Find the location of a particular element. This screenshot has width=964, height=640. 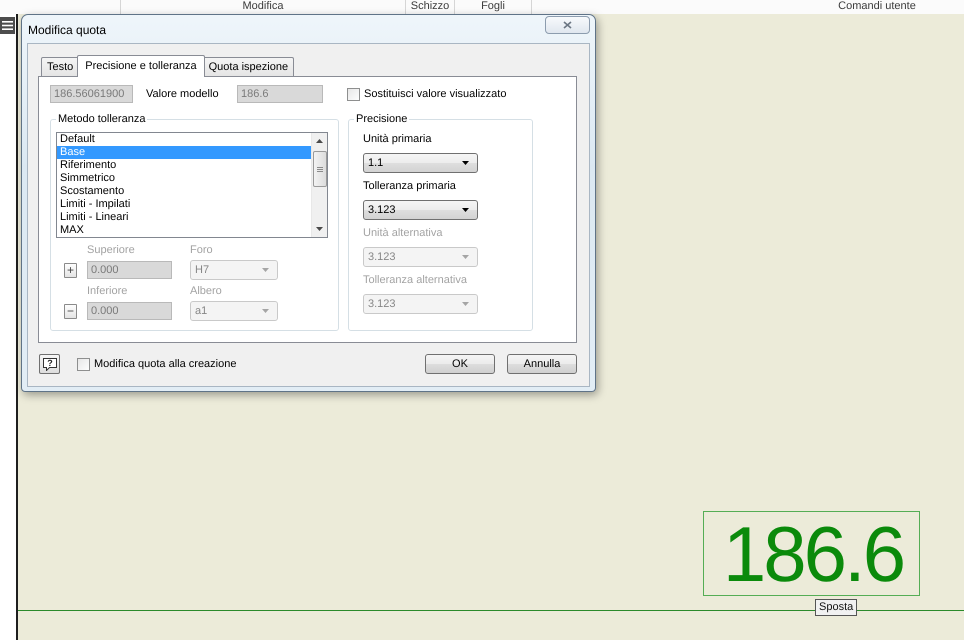

tab: Testo is located at coordinates (60, 66).